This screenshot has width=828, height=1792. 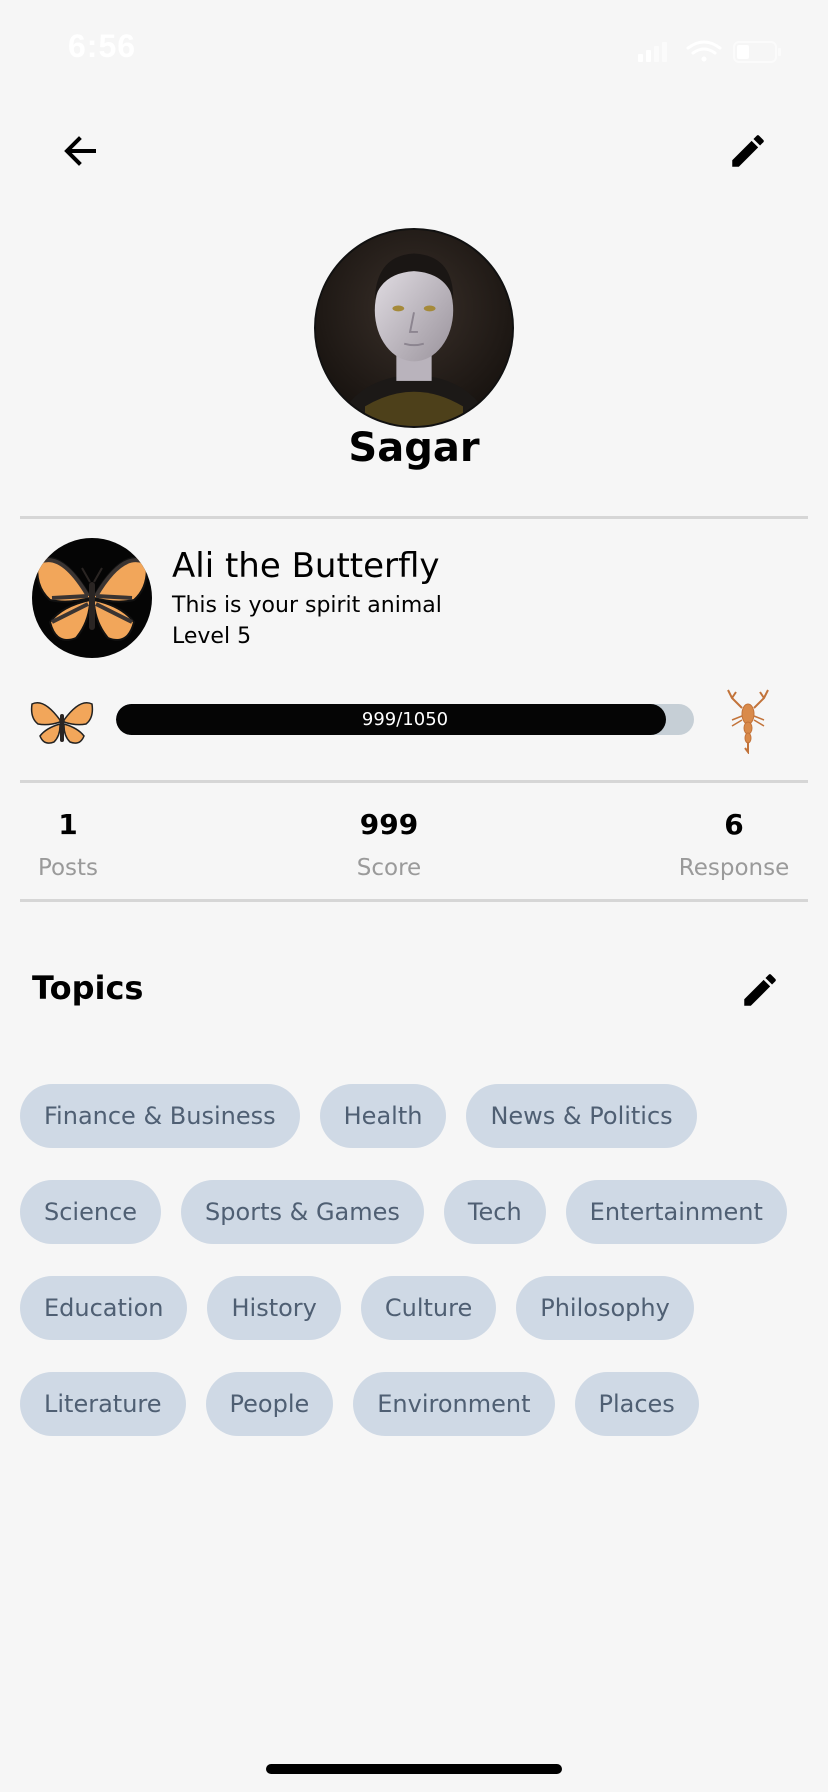 What do you see at coordinates (160, 1116) in the screenshot?
I see `topic-chip: Finance & Business` at bounding box center [160, 1116].